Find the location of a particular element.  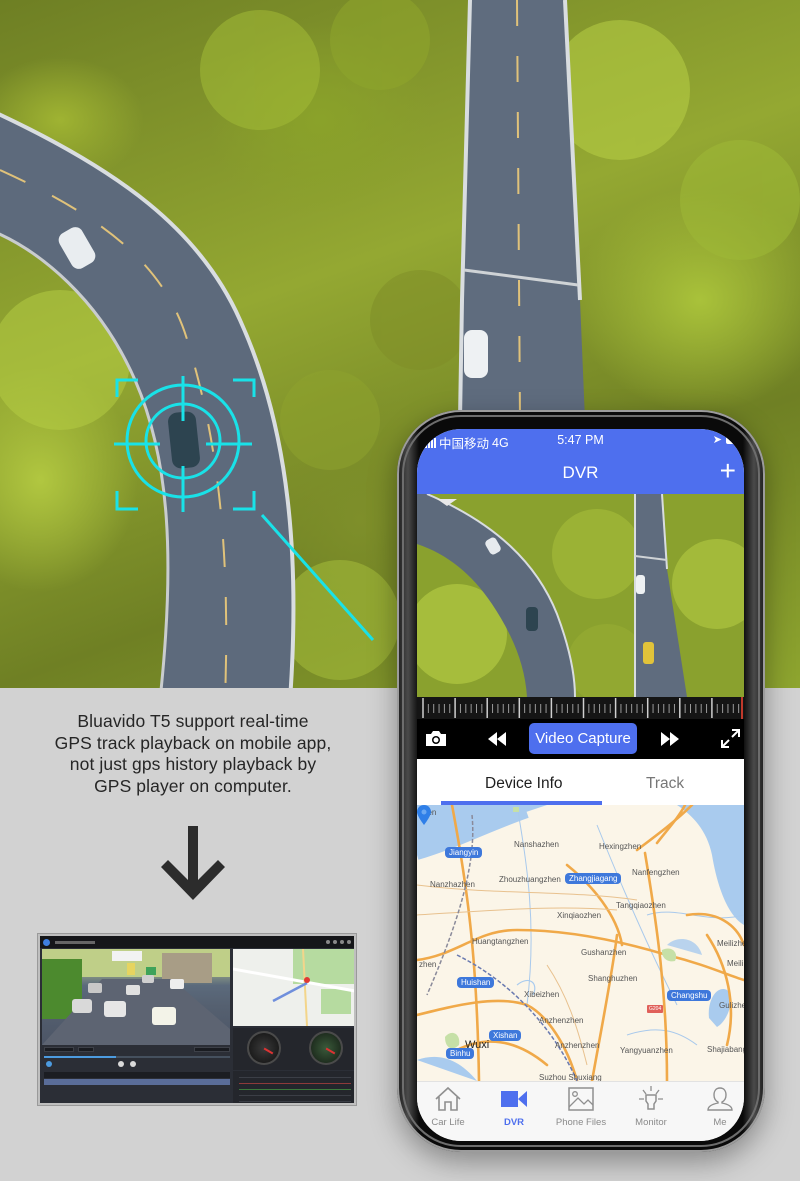

map-place-label: Huangtangzhen is located at coordinates (500, 941).